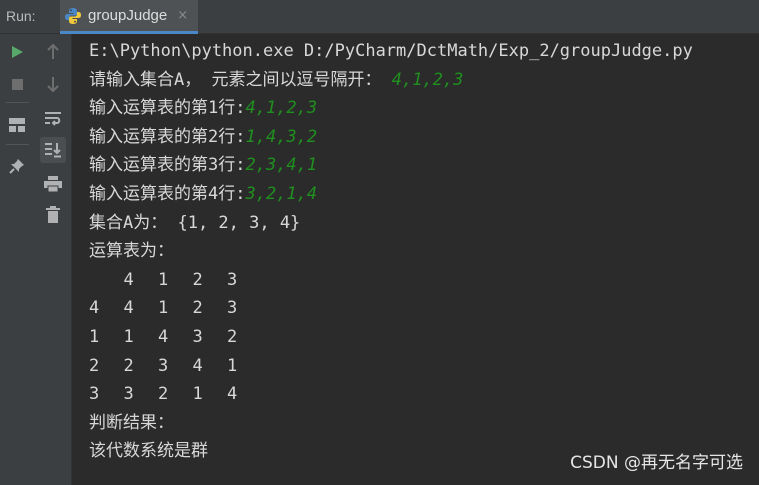 This screenshot has width=759, height=485. I want to click on row-input-prompt: 输入运算表的第2行:, so click(167, 136).